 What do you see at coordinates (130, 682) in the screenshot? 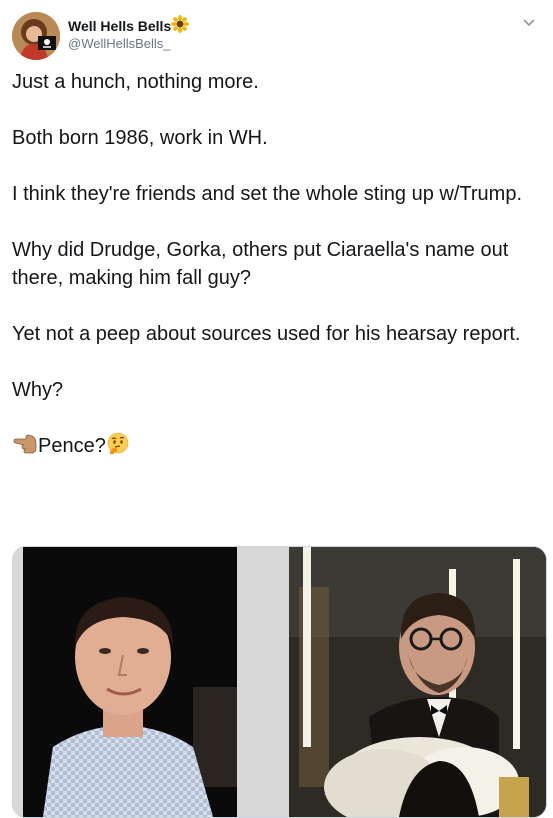
I see `photo-young-man` at bounding box center [130, 682].